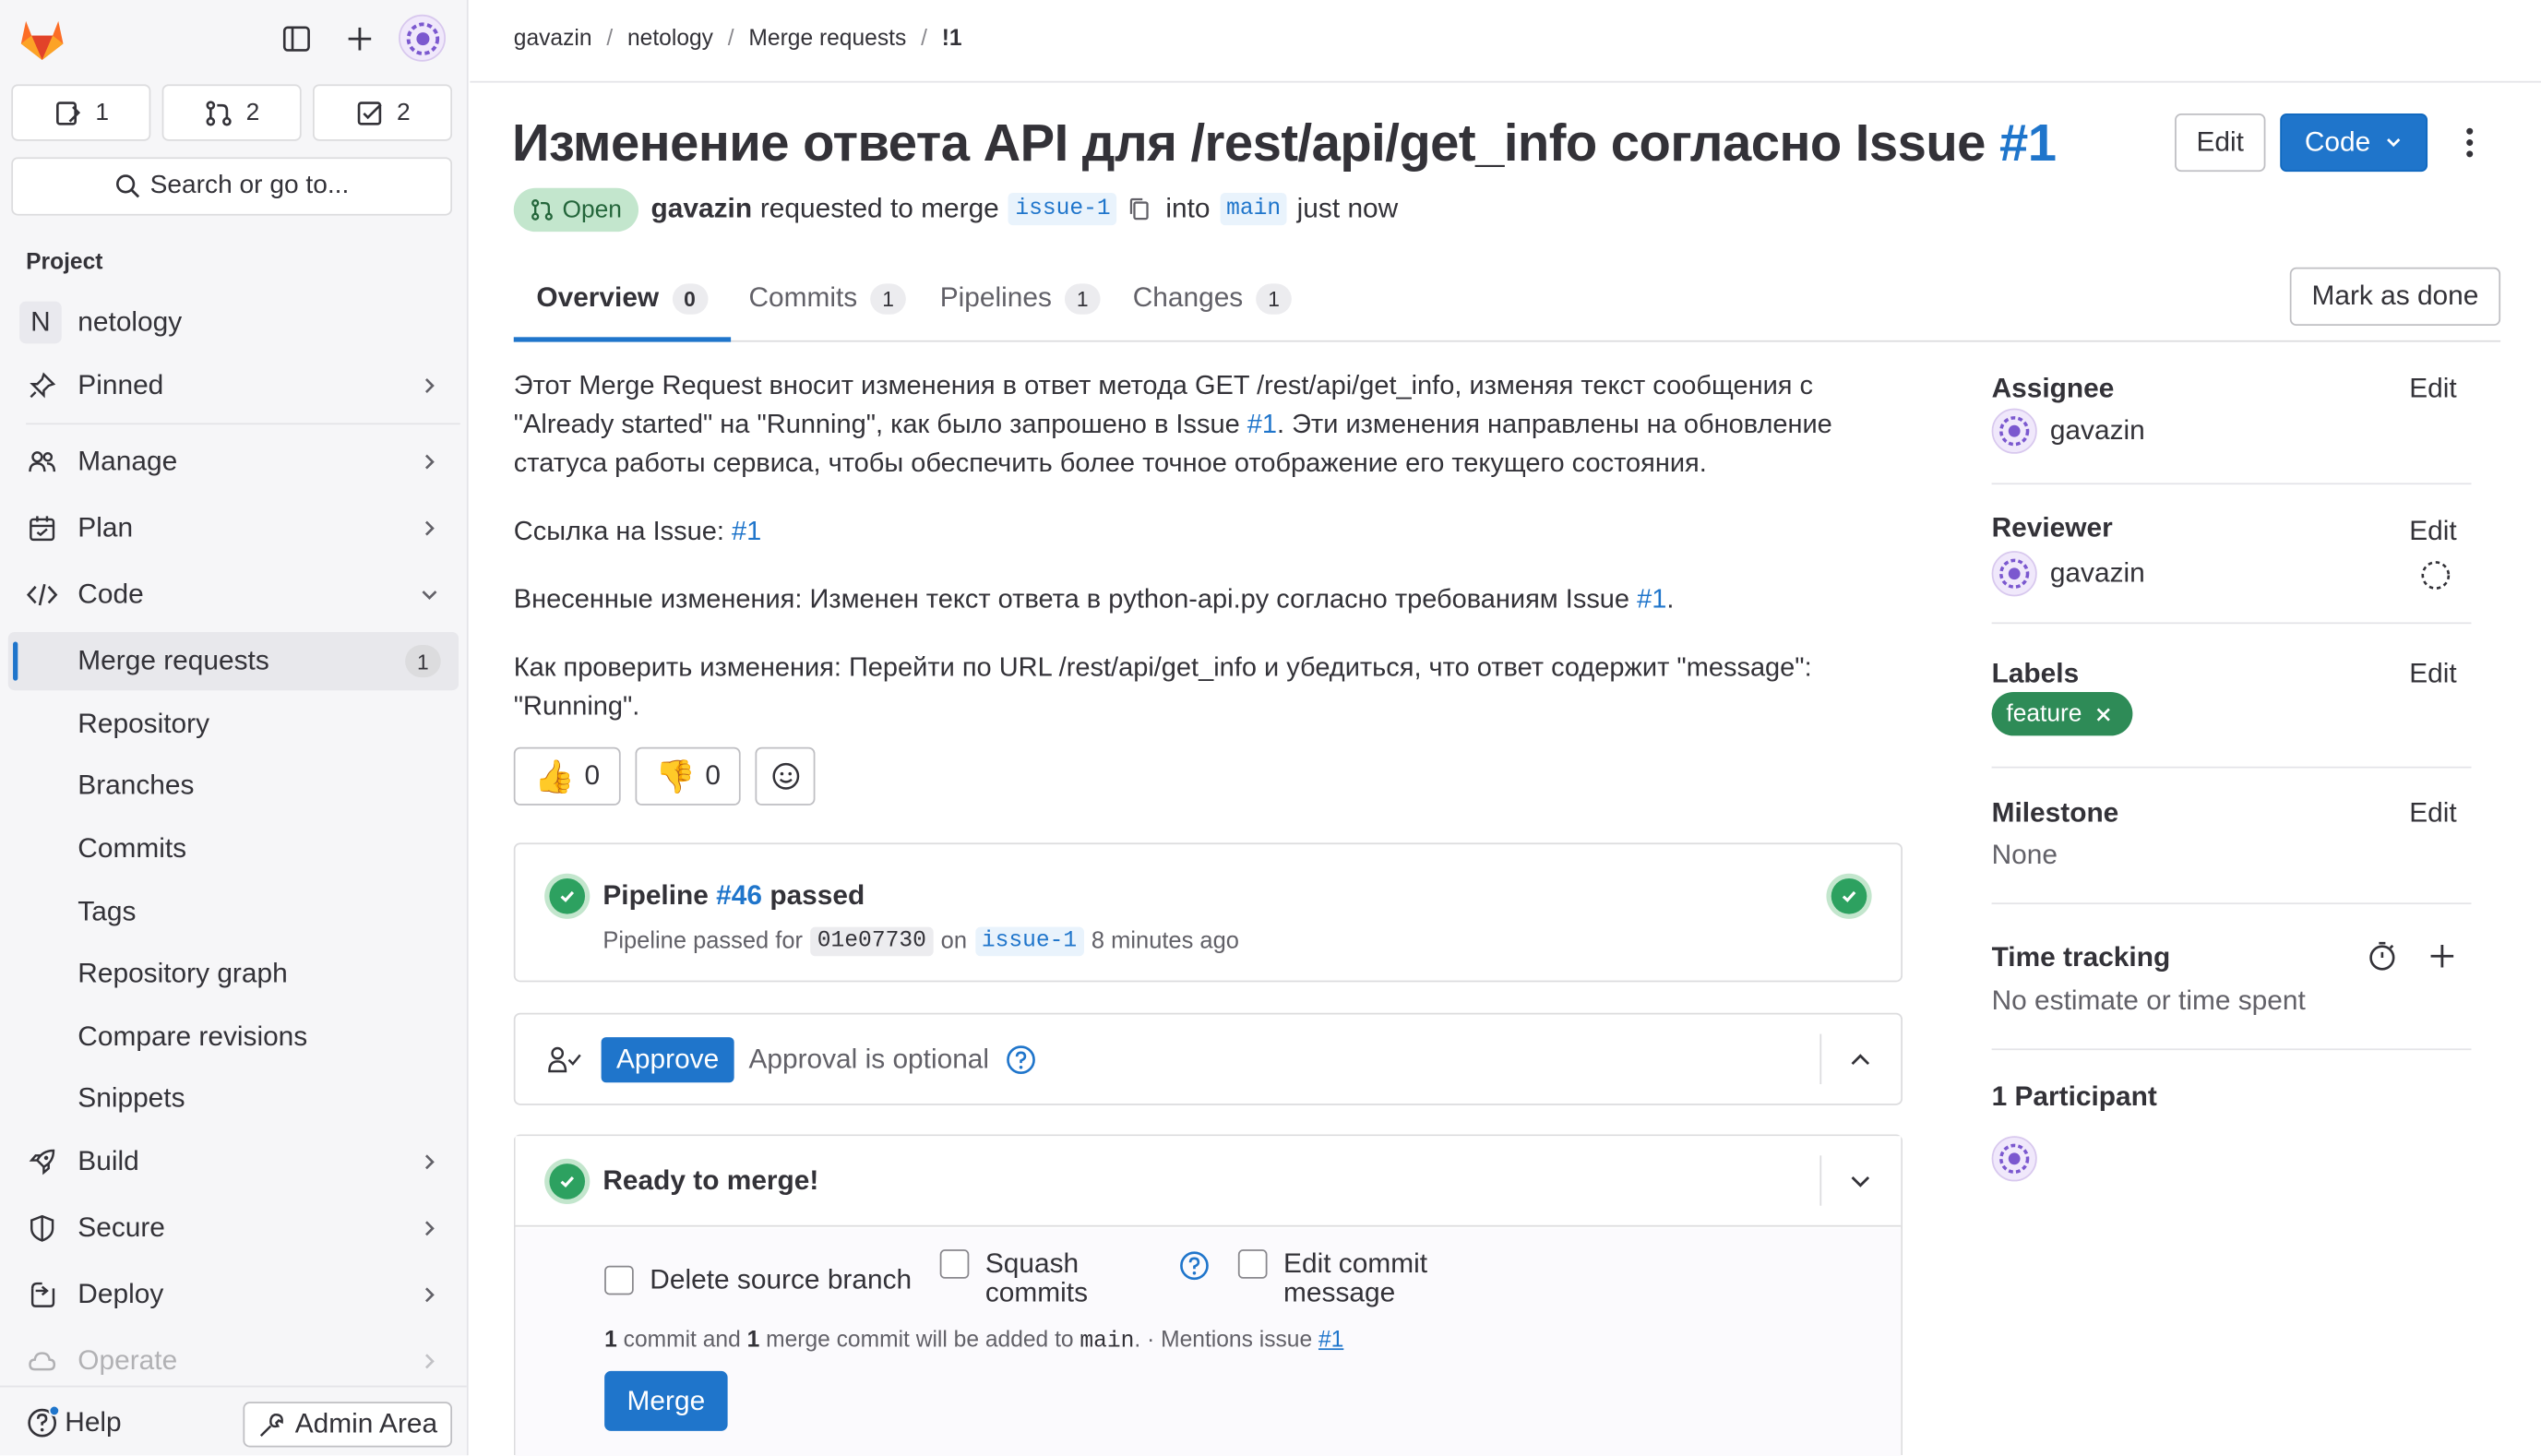 This screenshot has height=1456, width=2541. What do you see at coordinates (1860, 1181) in the screenshot?
I see `chevron-down-icon` at bounding box center [1860, 1181].